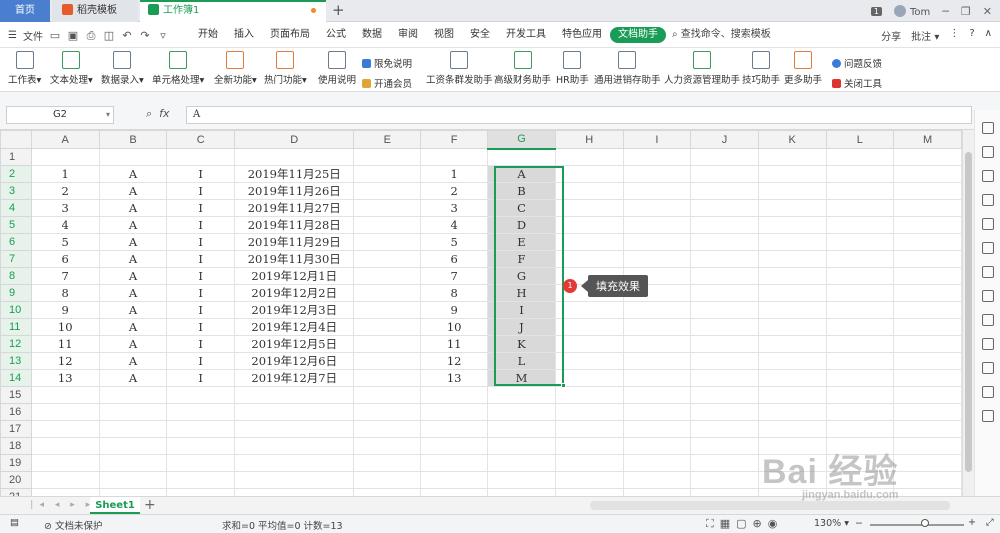 The width and height of the screenshot is (1000, 533). Describe the element at coordinates (572, 68) in the screenshot. I see `hr-assistant-button: HR助手` at that location.